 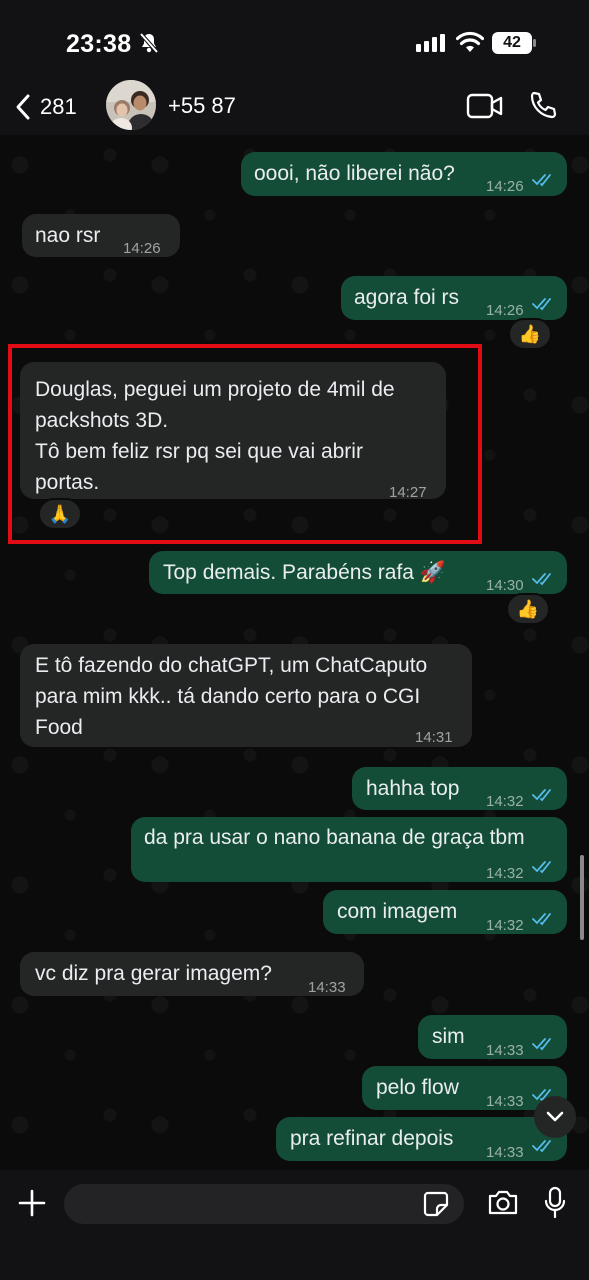 What do you see at coordinates (334, 837) in the screenshot?
I see `message-text: da pra usar o nano banana de graça tbm` at bounding box center [334, 837].